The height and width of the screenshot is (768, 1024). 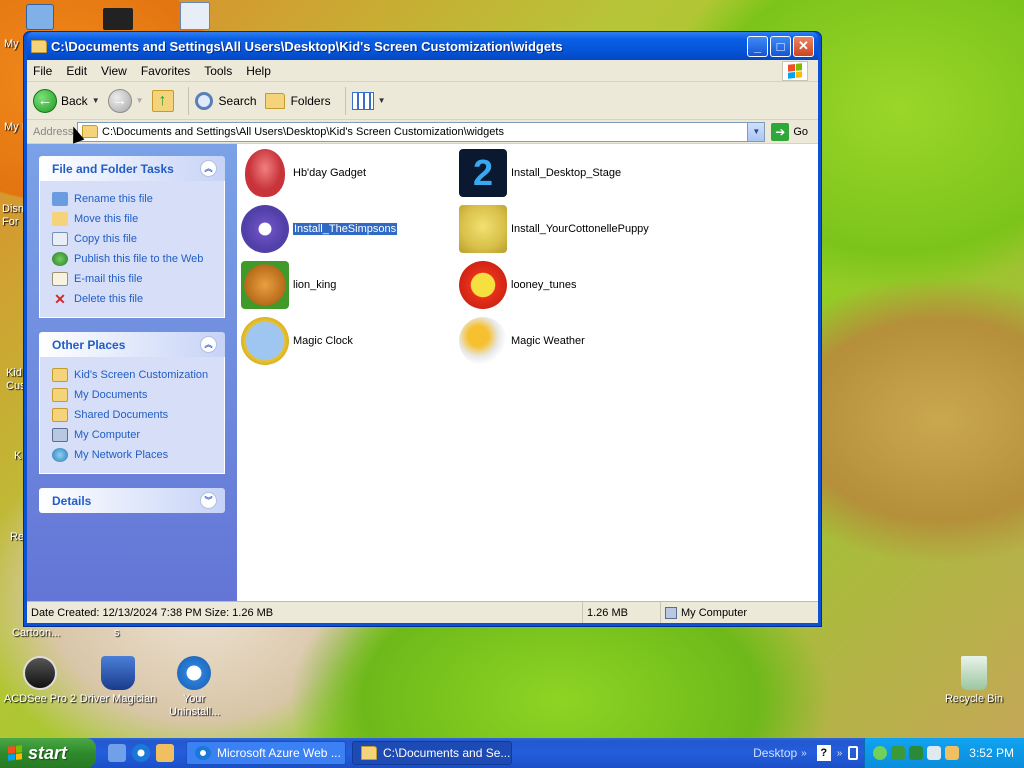 What do you see at coordinates (303, 173) in the screenshot?
I see `file-item: Hb'day Gadget` at bounding box center [303, 173].